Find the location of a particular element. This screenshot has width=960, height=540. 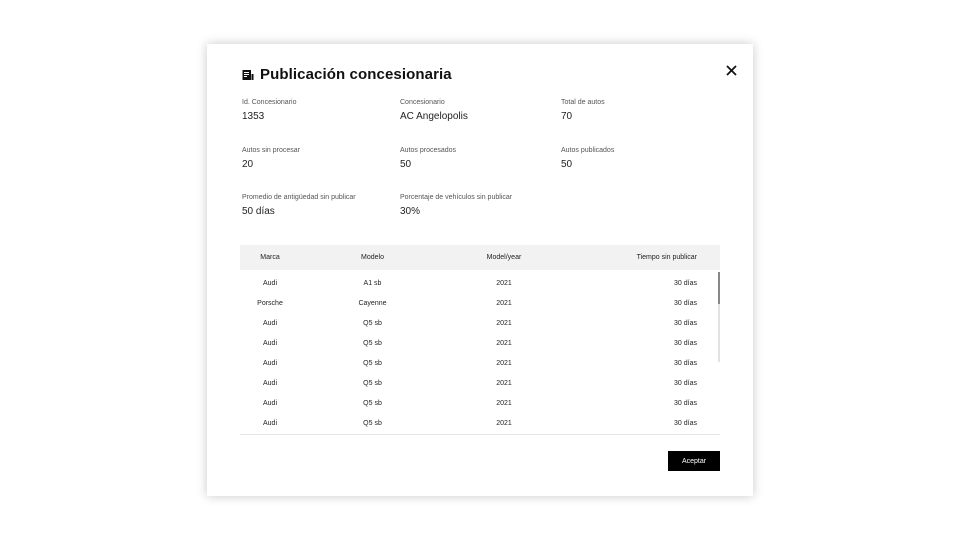

info-value: 1353 is located at coordinates (253, 116).